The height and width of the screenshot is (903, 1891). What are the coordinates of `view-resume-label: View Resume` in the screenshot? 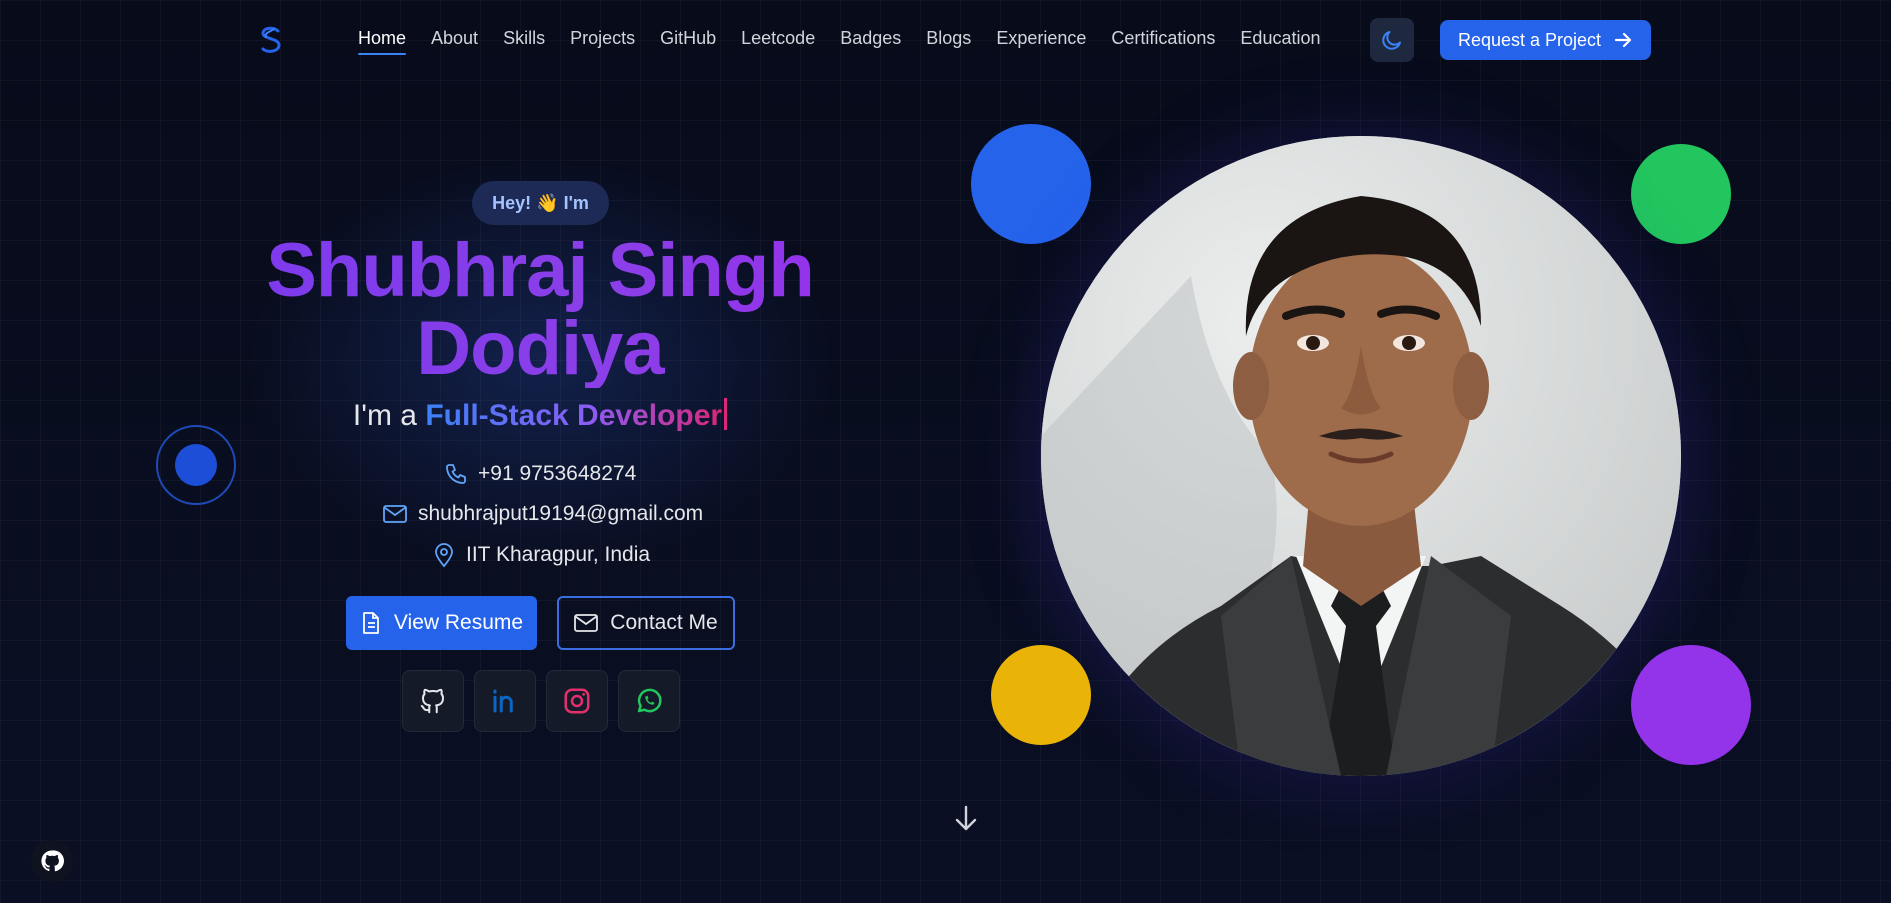 It's located at (458, 622).